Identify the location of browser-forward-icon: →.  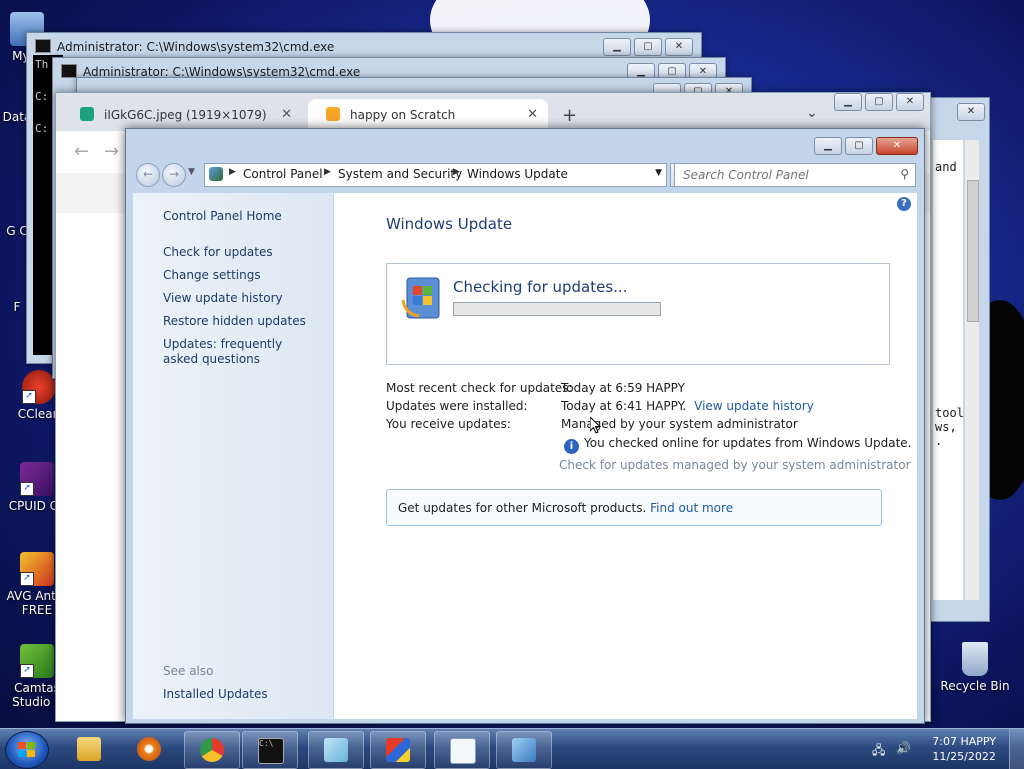
(111, 151).